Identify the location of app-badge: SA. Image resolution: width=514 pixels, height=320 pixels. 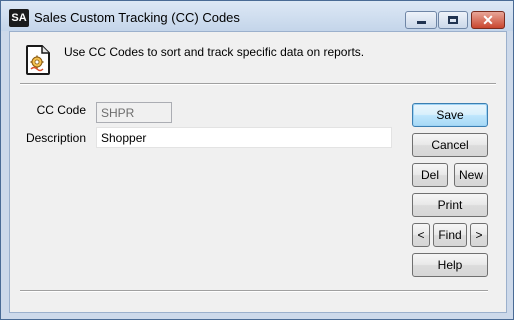
(19, 18).